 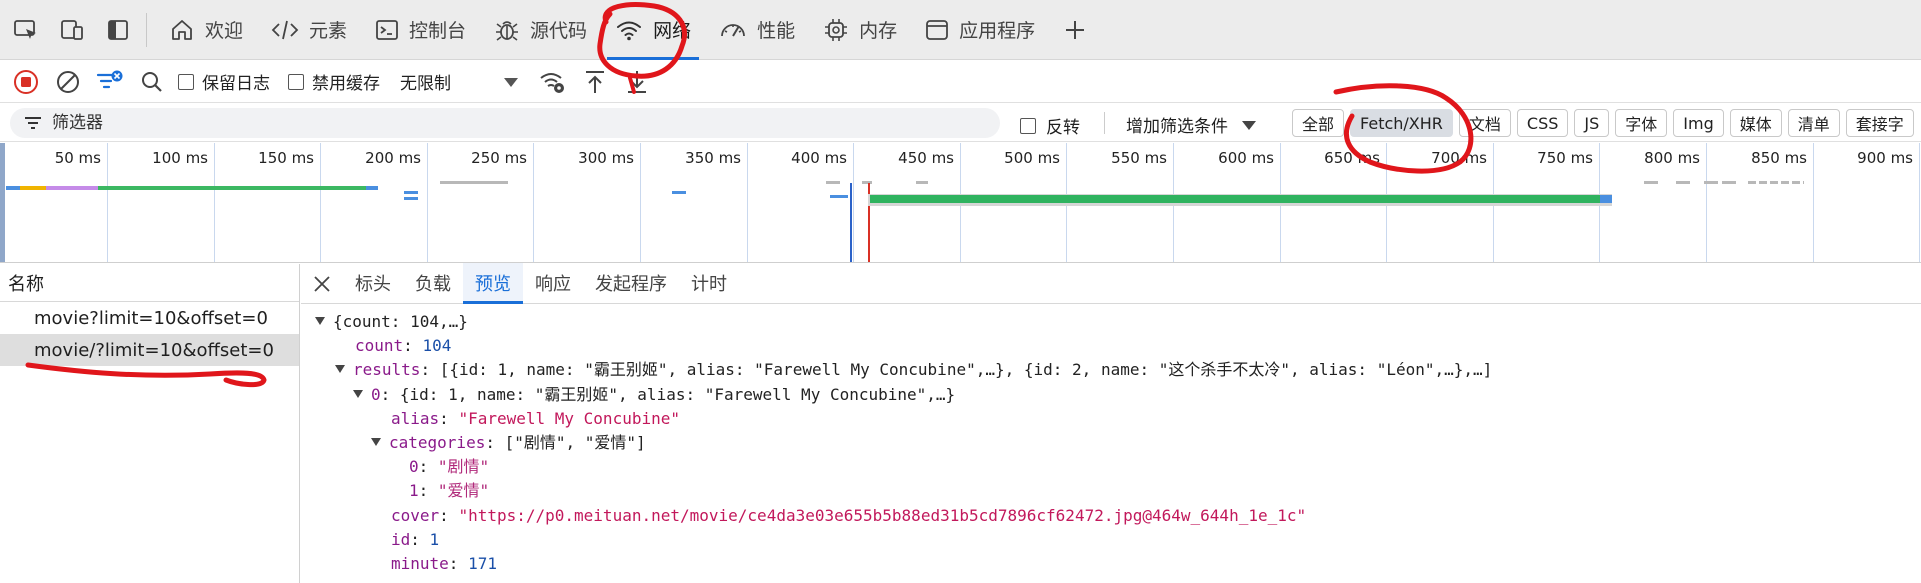 What do you see at coordinates (1542, 123) in the screenshot?
I see `type-filter-css: CSS` at bounding box center [1542, 123].